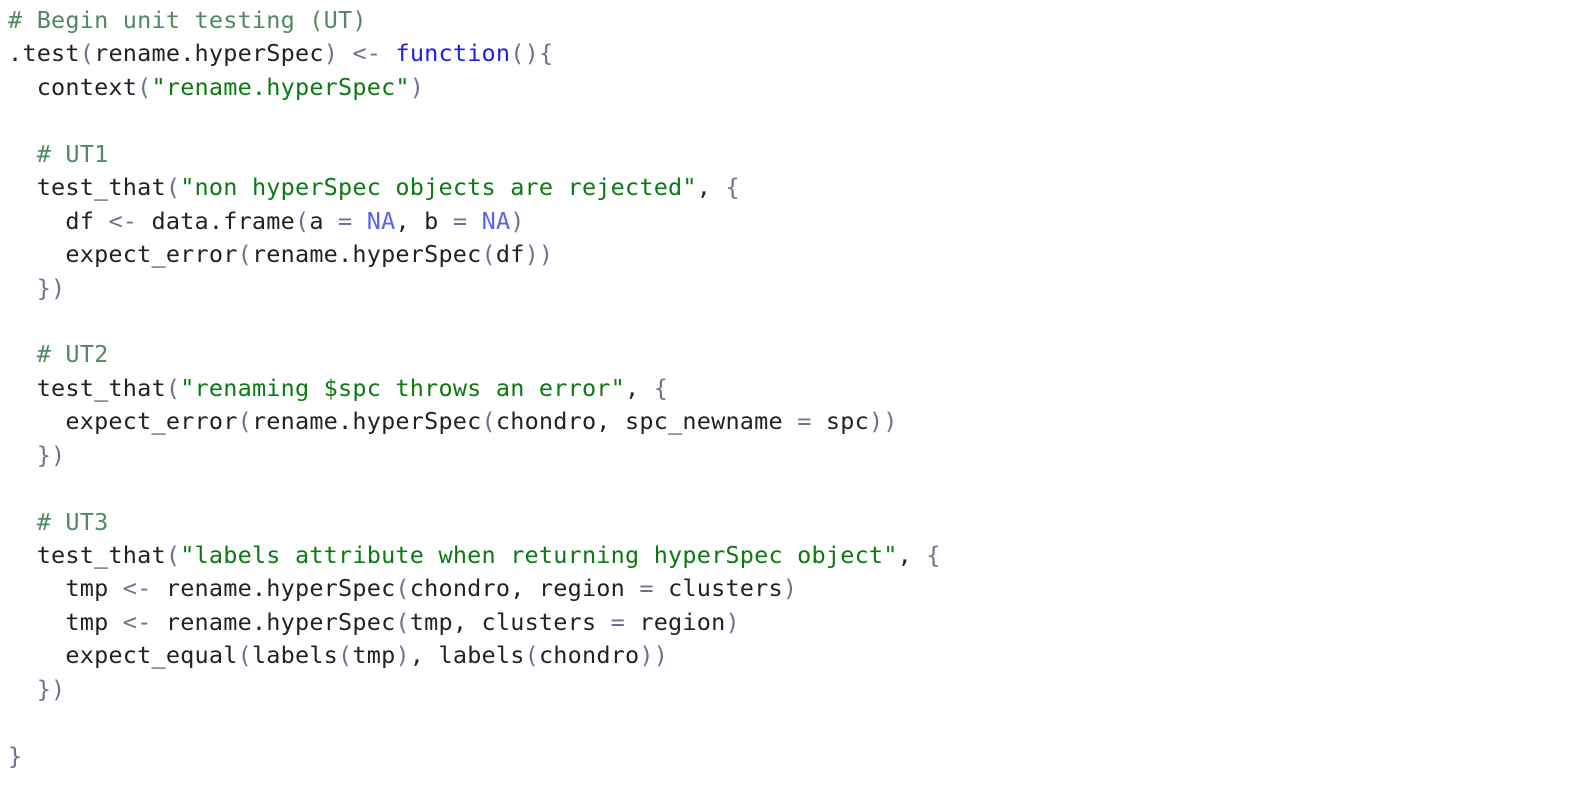  I want to click on code-comment: # UT2, so click(58, 354).